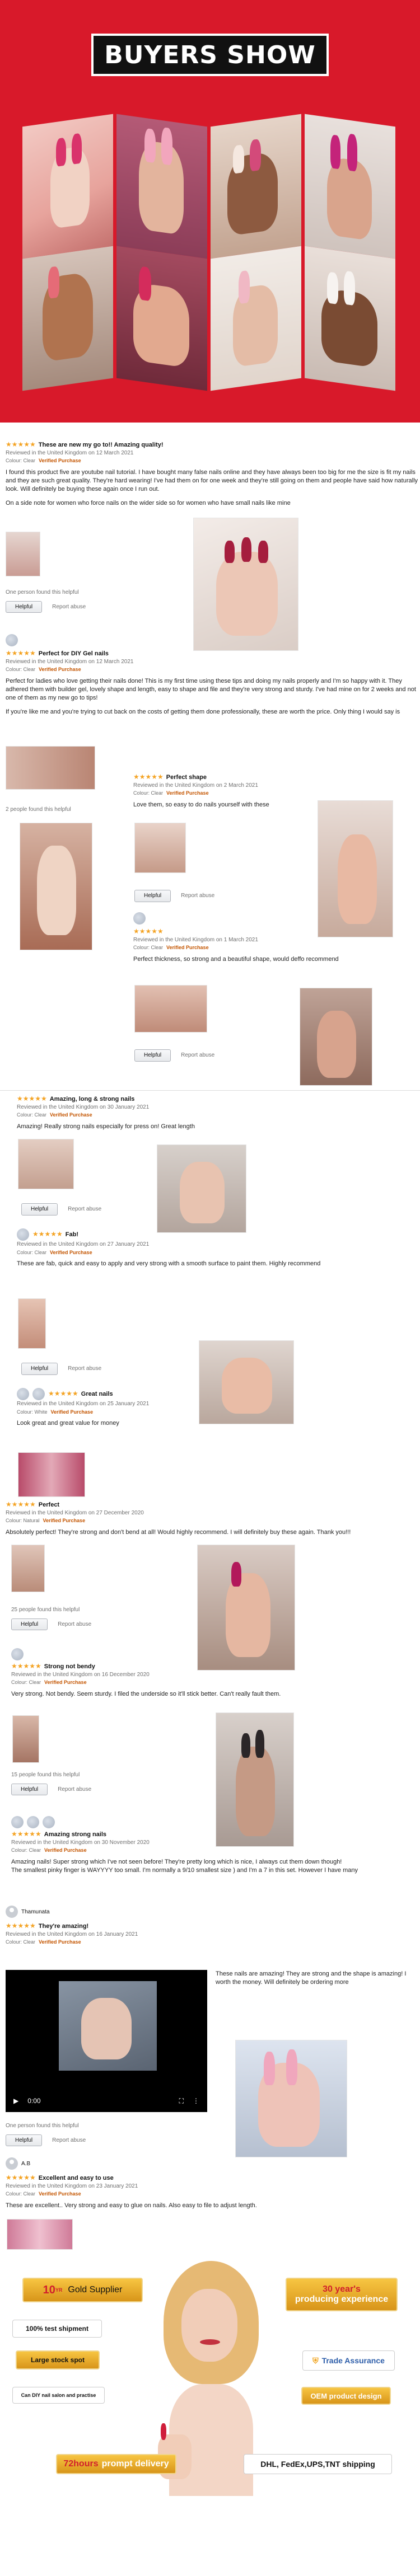 The height and width of the screenshot is (2576, 420). Describe the element at coordinates (46, 1775) in the screenshot. I see `helpful-count: 15 people found this helpful` at that location.